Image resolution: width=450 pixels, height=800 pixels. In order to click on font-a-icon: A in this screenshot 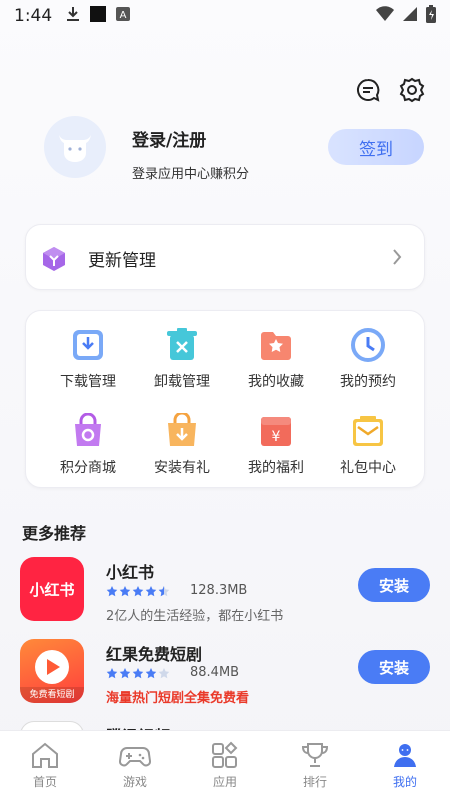, I will do `click(123, 16)`.